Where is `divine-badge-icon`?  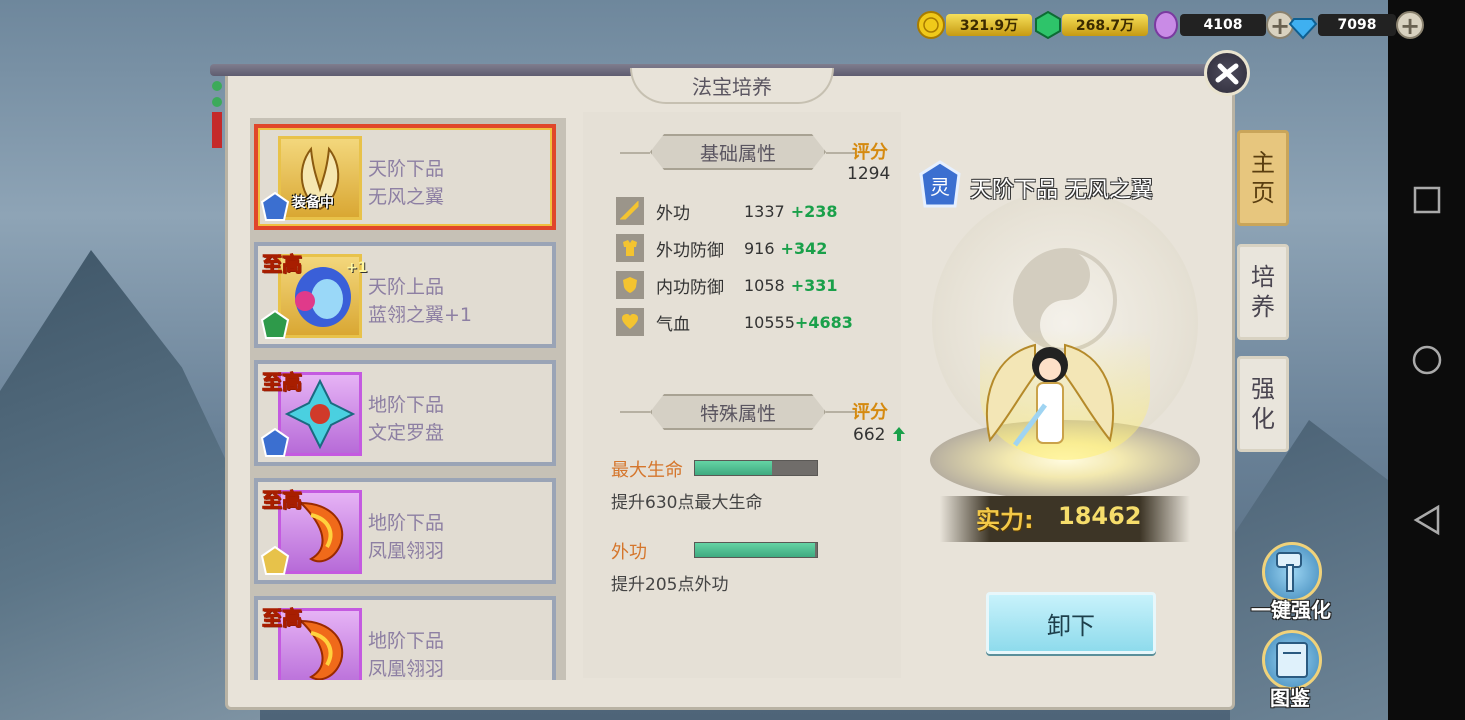 divine-badge-icon is located at coordinates (275, 560).